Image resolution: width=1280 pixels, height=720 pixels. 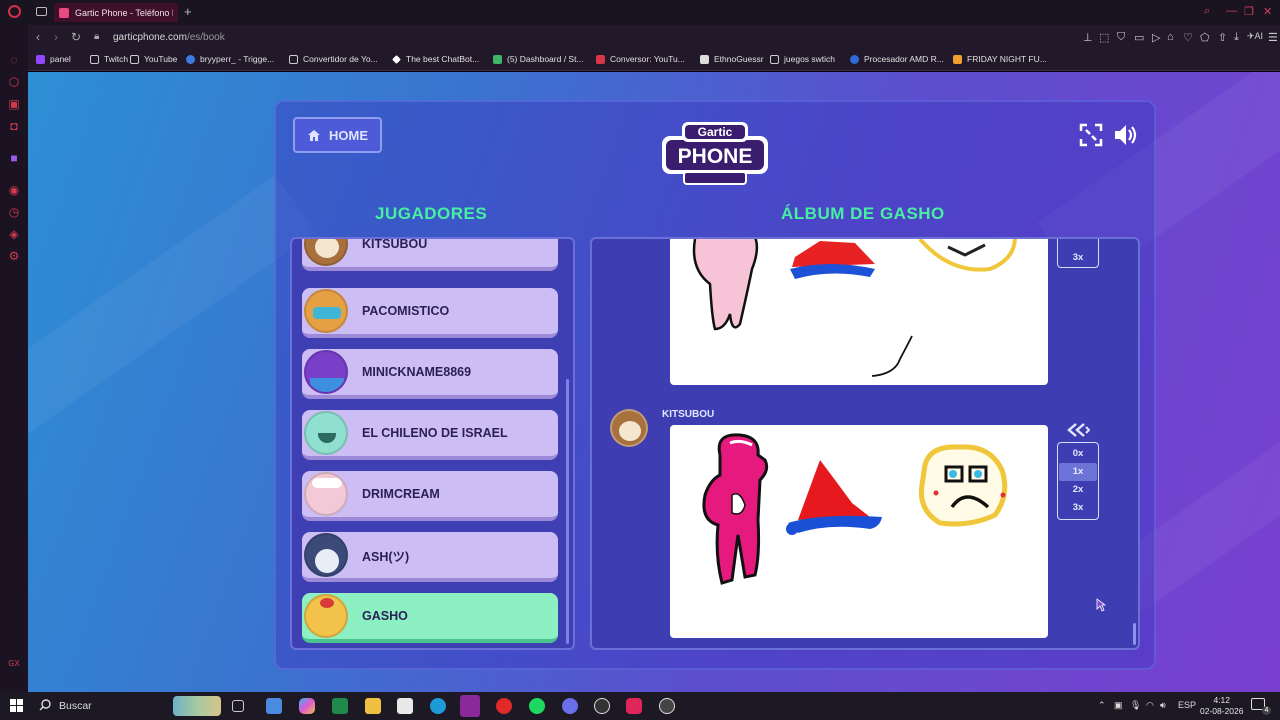 I want to click on bookmark-item: YouTube, so click(x=153, y=59).